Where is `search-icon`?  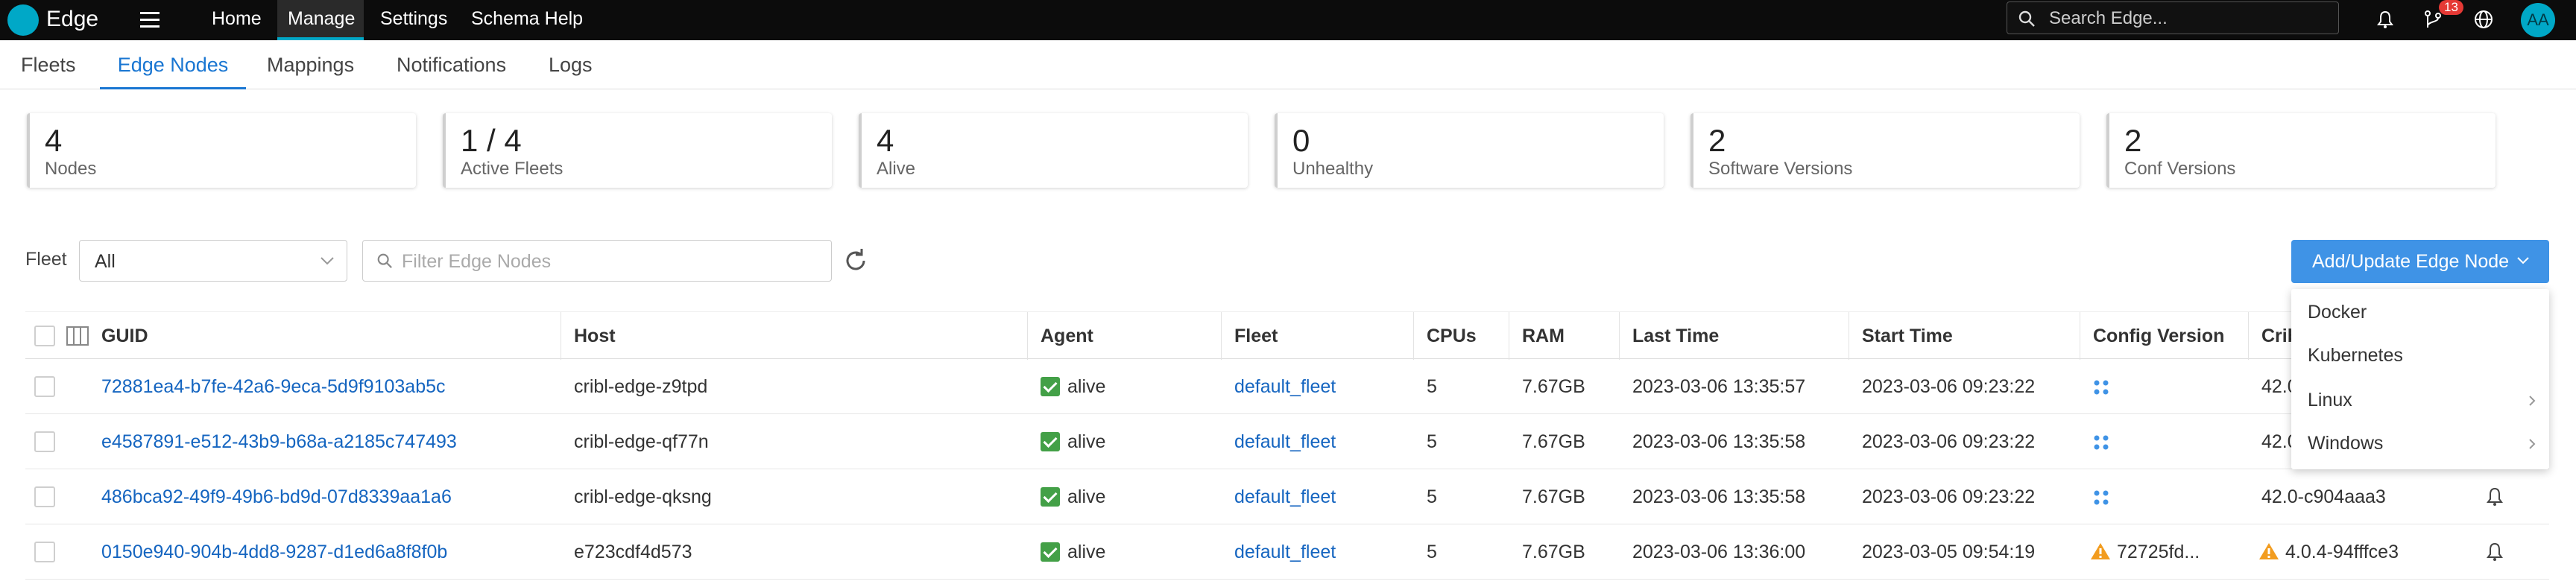 search-icon is located at coordinates (2027, 18).